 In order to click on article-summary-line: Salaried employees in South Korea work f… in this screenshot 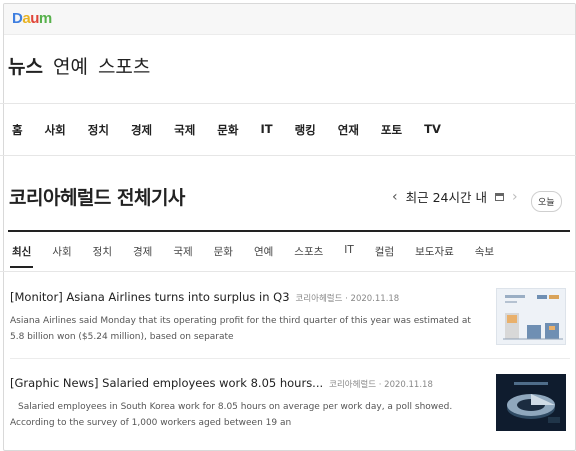, I will do `click(235, 407)`.